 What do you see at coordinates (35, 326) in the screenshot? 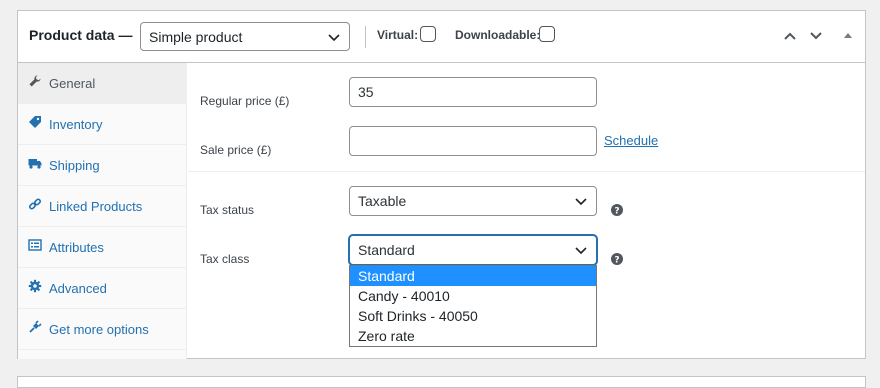
I see `plugin-icon` at bounding box center [35, 326].